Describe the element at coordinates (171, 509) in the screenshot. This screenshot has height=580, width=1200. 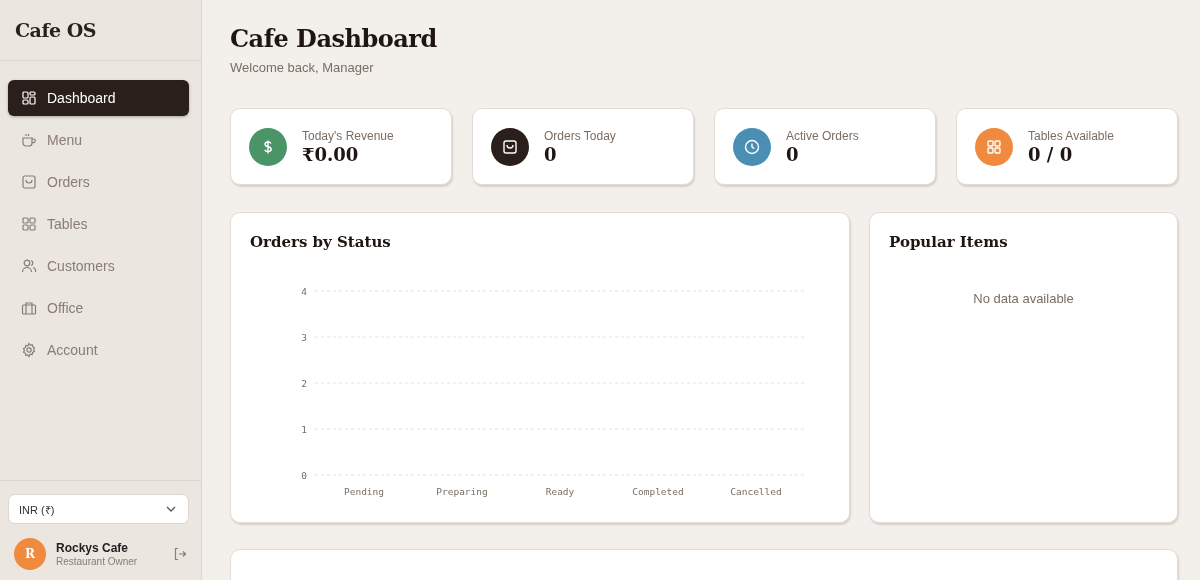
I see `chevron-down-icon` at that location.